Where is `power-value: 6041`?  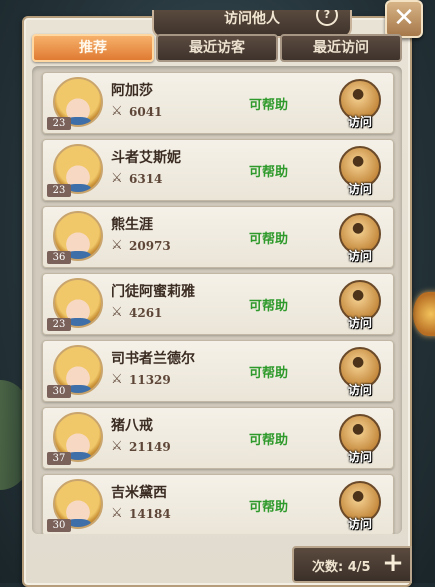
power-value: 6041 is located at coordinates (146, 112).